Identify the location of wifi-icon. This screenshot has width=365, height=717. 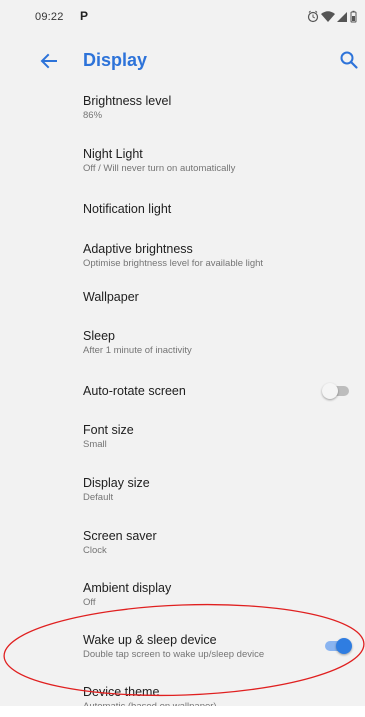
(328, 16).